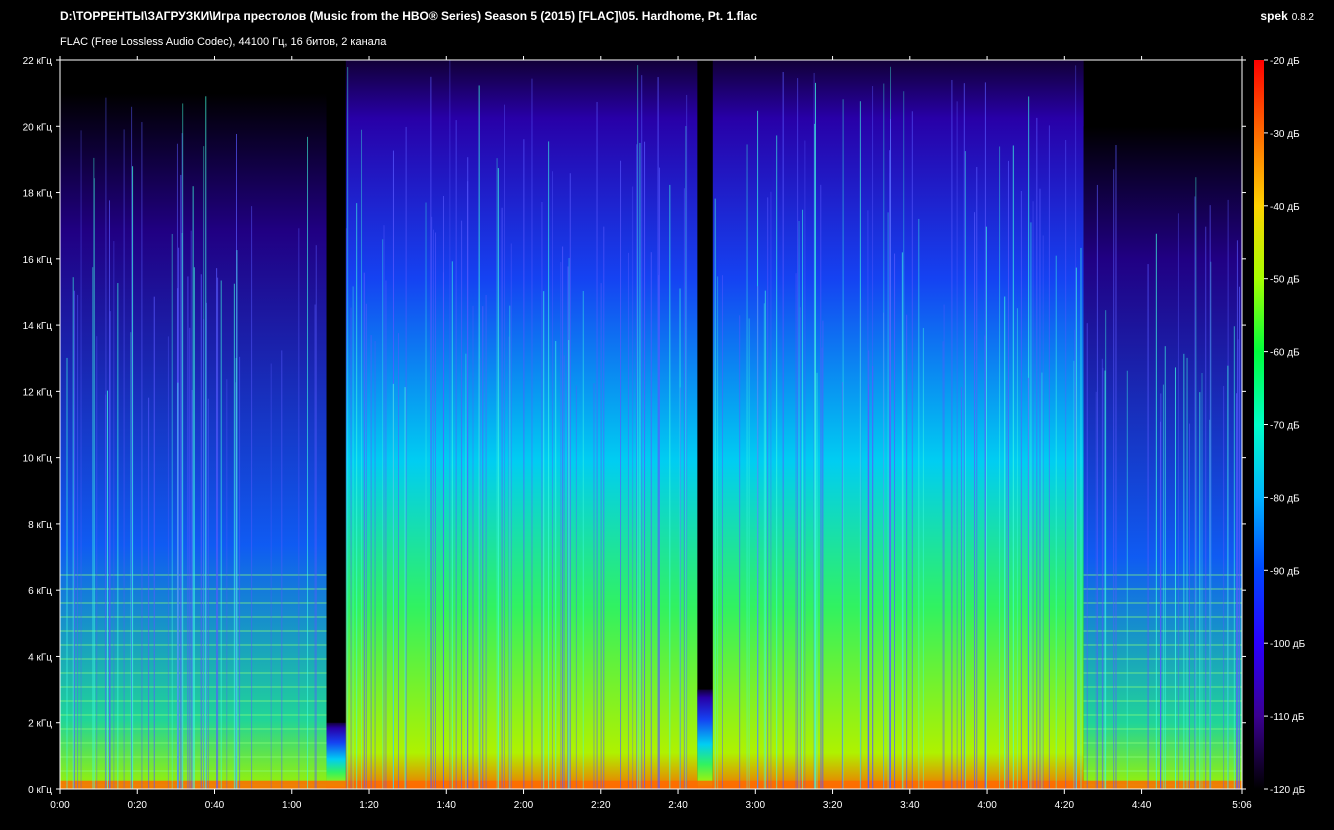 The width and height of the screenshot is (1334, 830). I want to click on x-tick-label: 3:20, so click(833, 805).